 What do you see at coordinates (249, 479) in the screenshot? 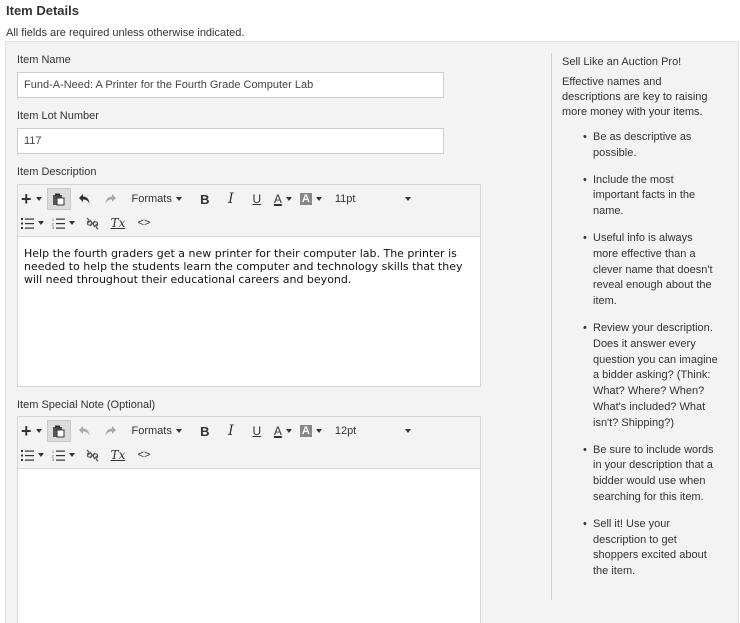
I see `special-note-text-area` at bounding box center [249, 479].